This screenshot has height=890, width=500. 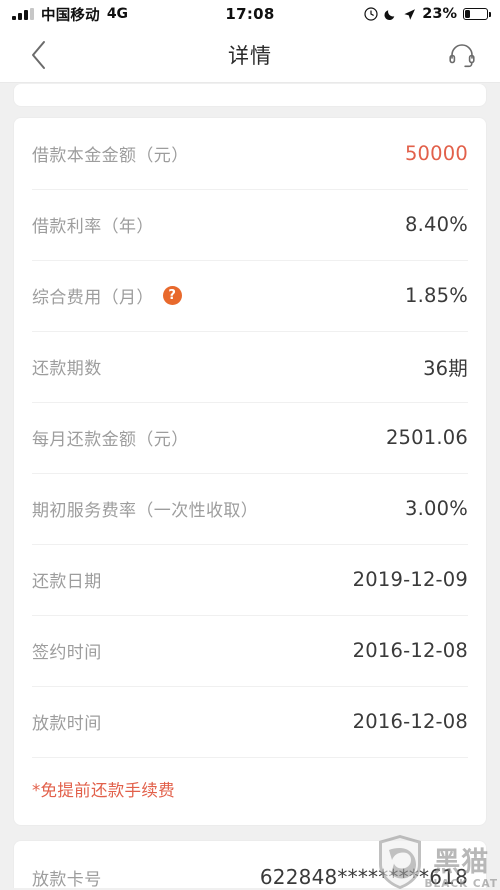 I want to click on table-row: 放款卡号 622848*********618, so click(x=250, y=864).